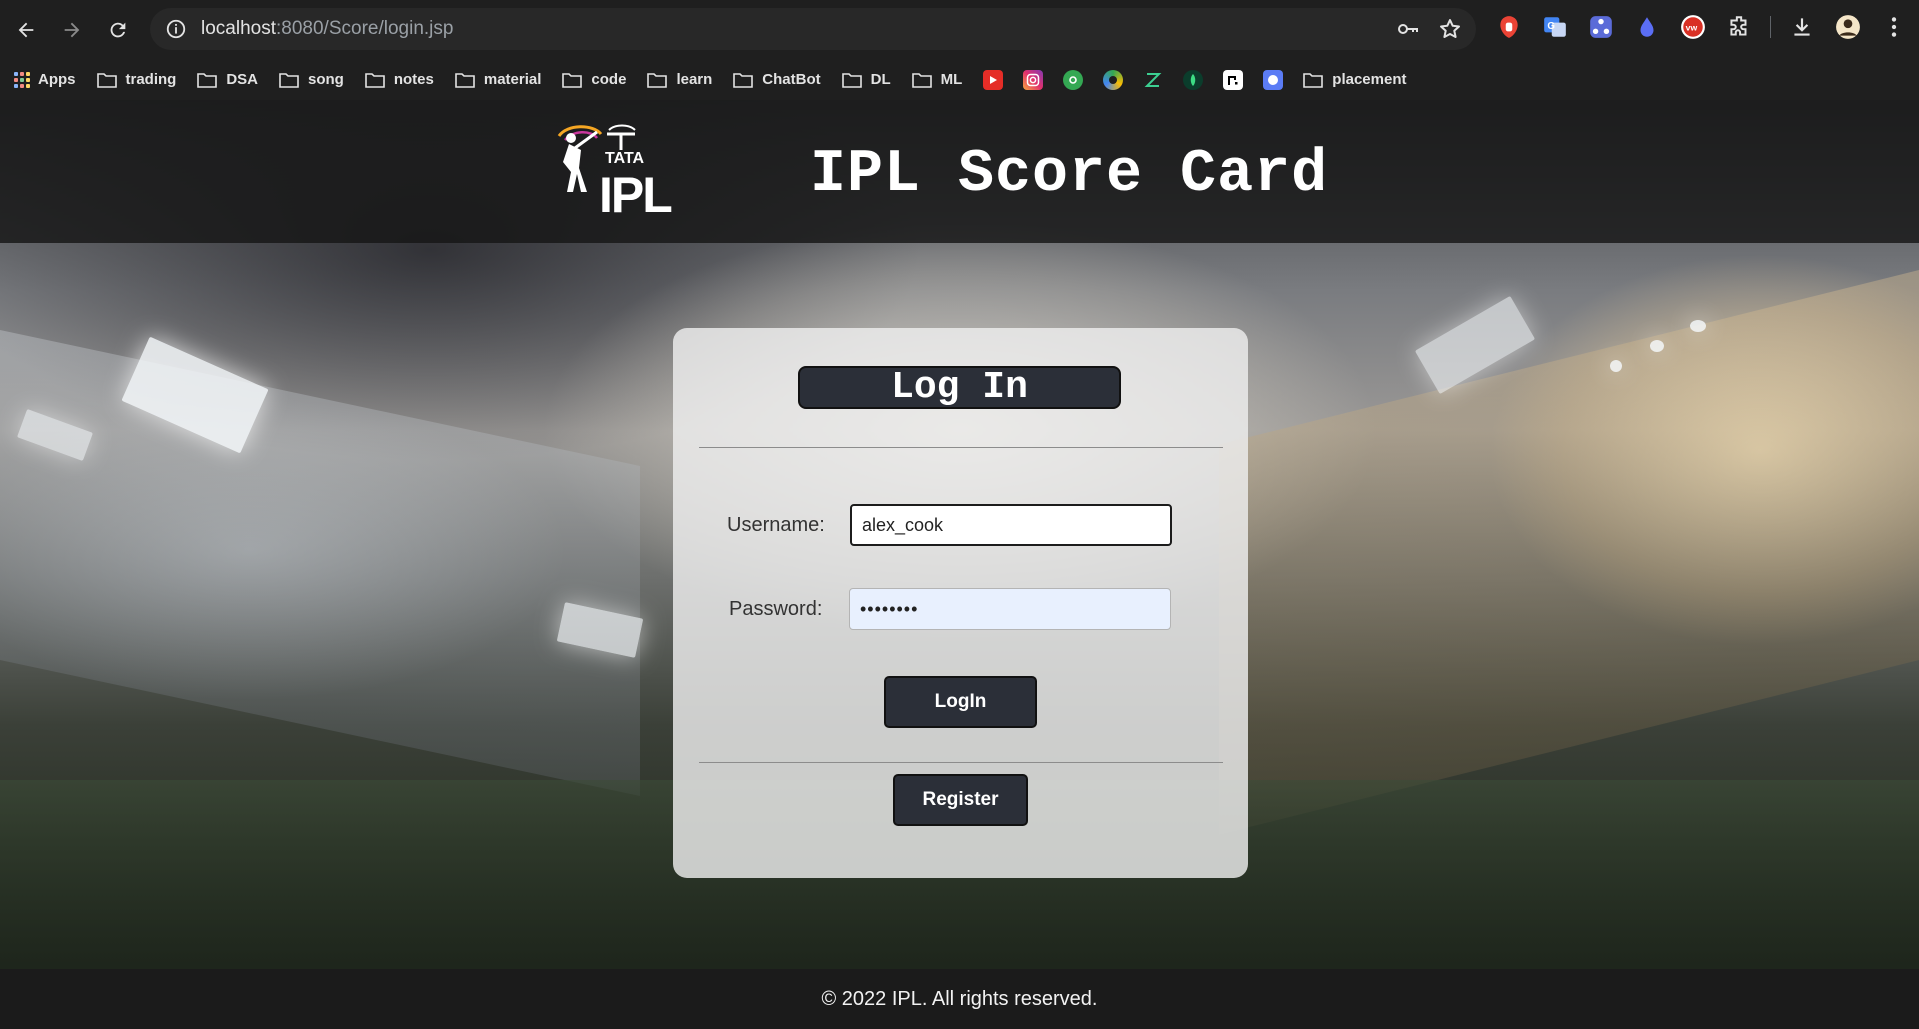  Describe the element at coordinates (1153, 80) in the screenshot. I see `zeta-bookmark-icon` at that location.